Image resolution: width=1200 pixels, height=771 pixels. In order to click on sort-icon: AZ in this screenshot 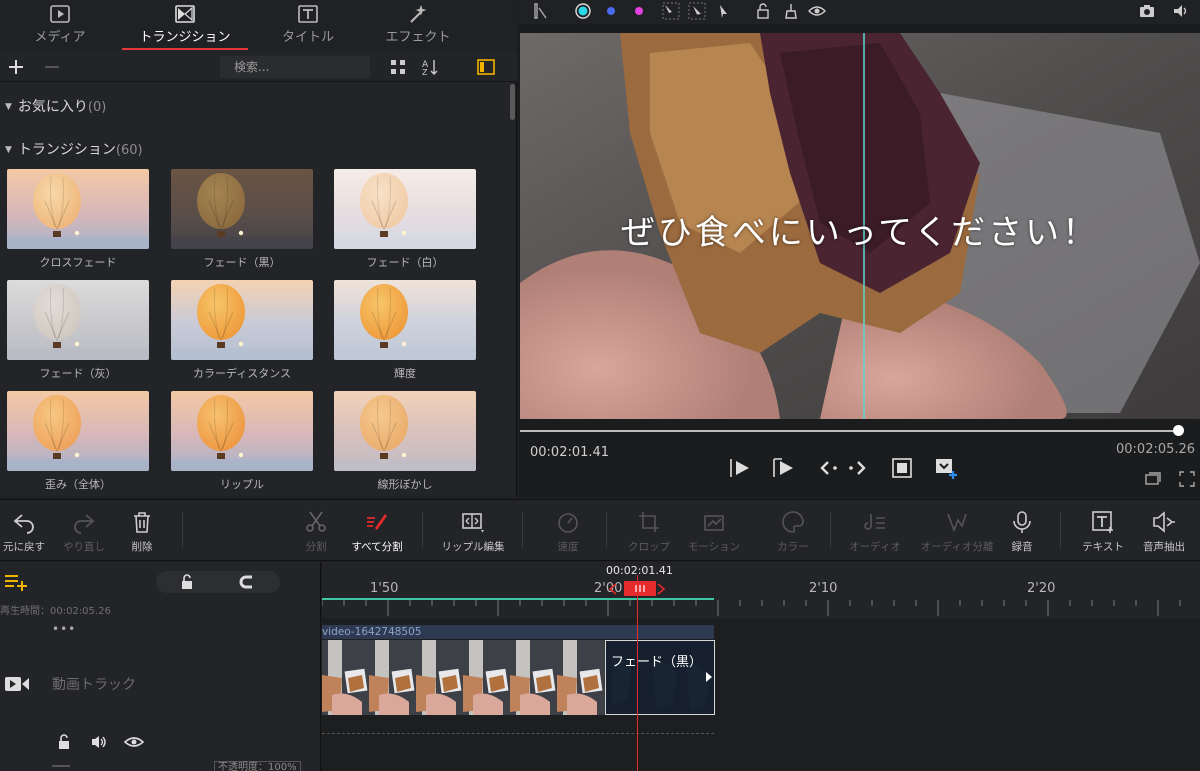, I will do `click(430, 67)`.